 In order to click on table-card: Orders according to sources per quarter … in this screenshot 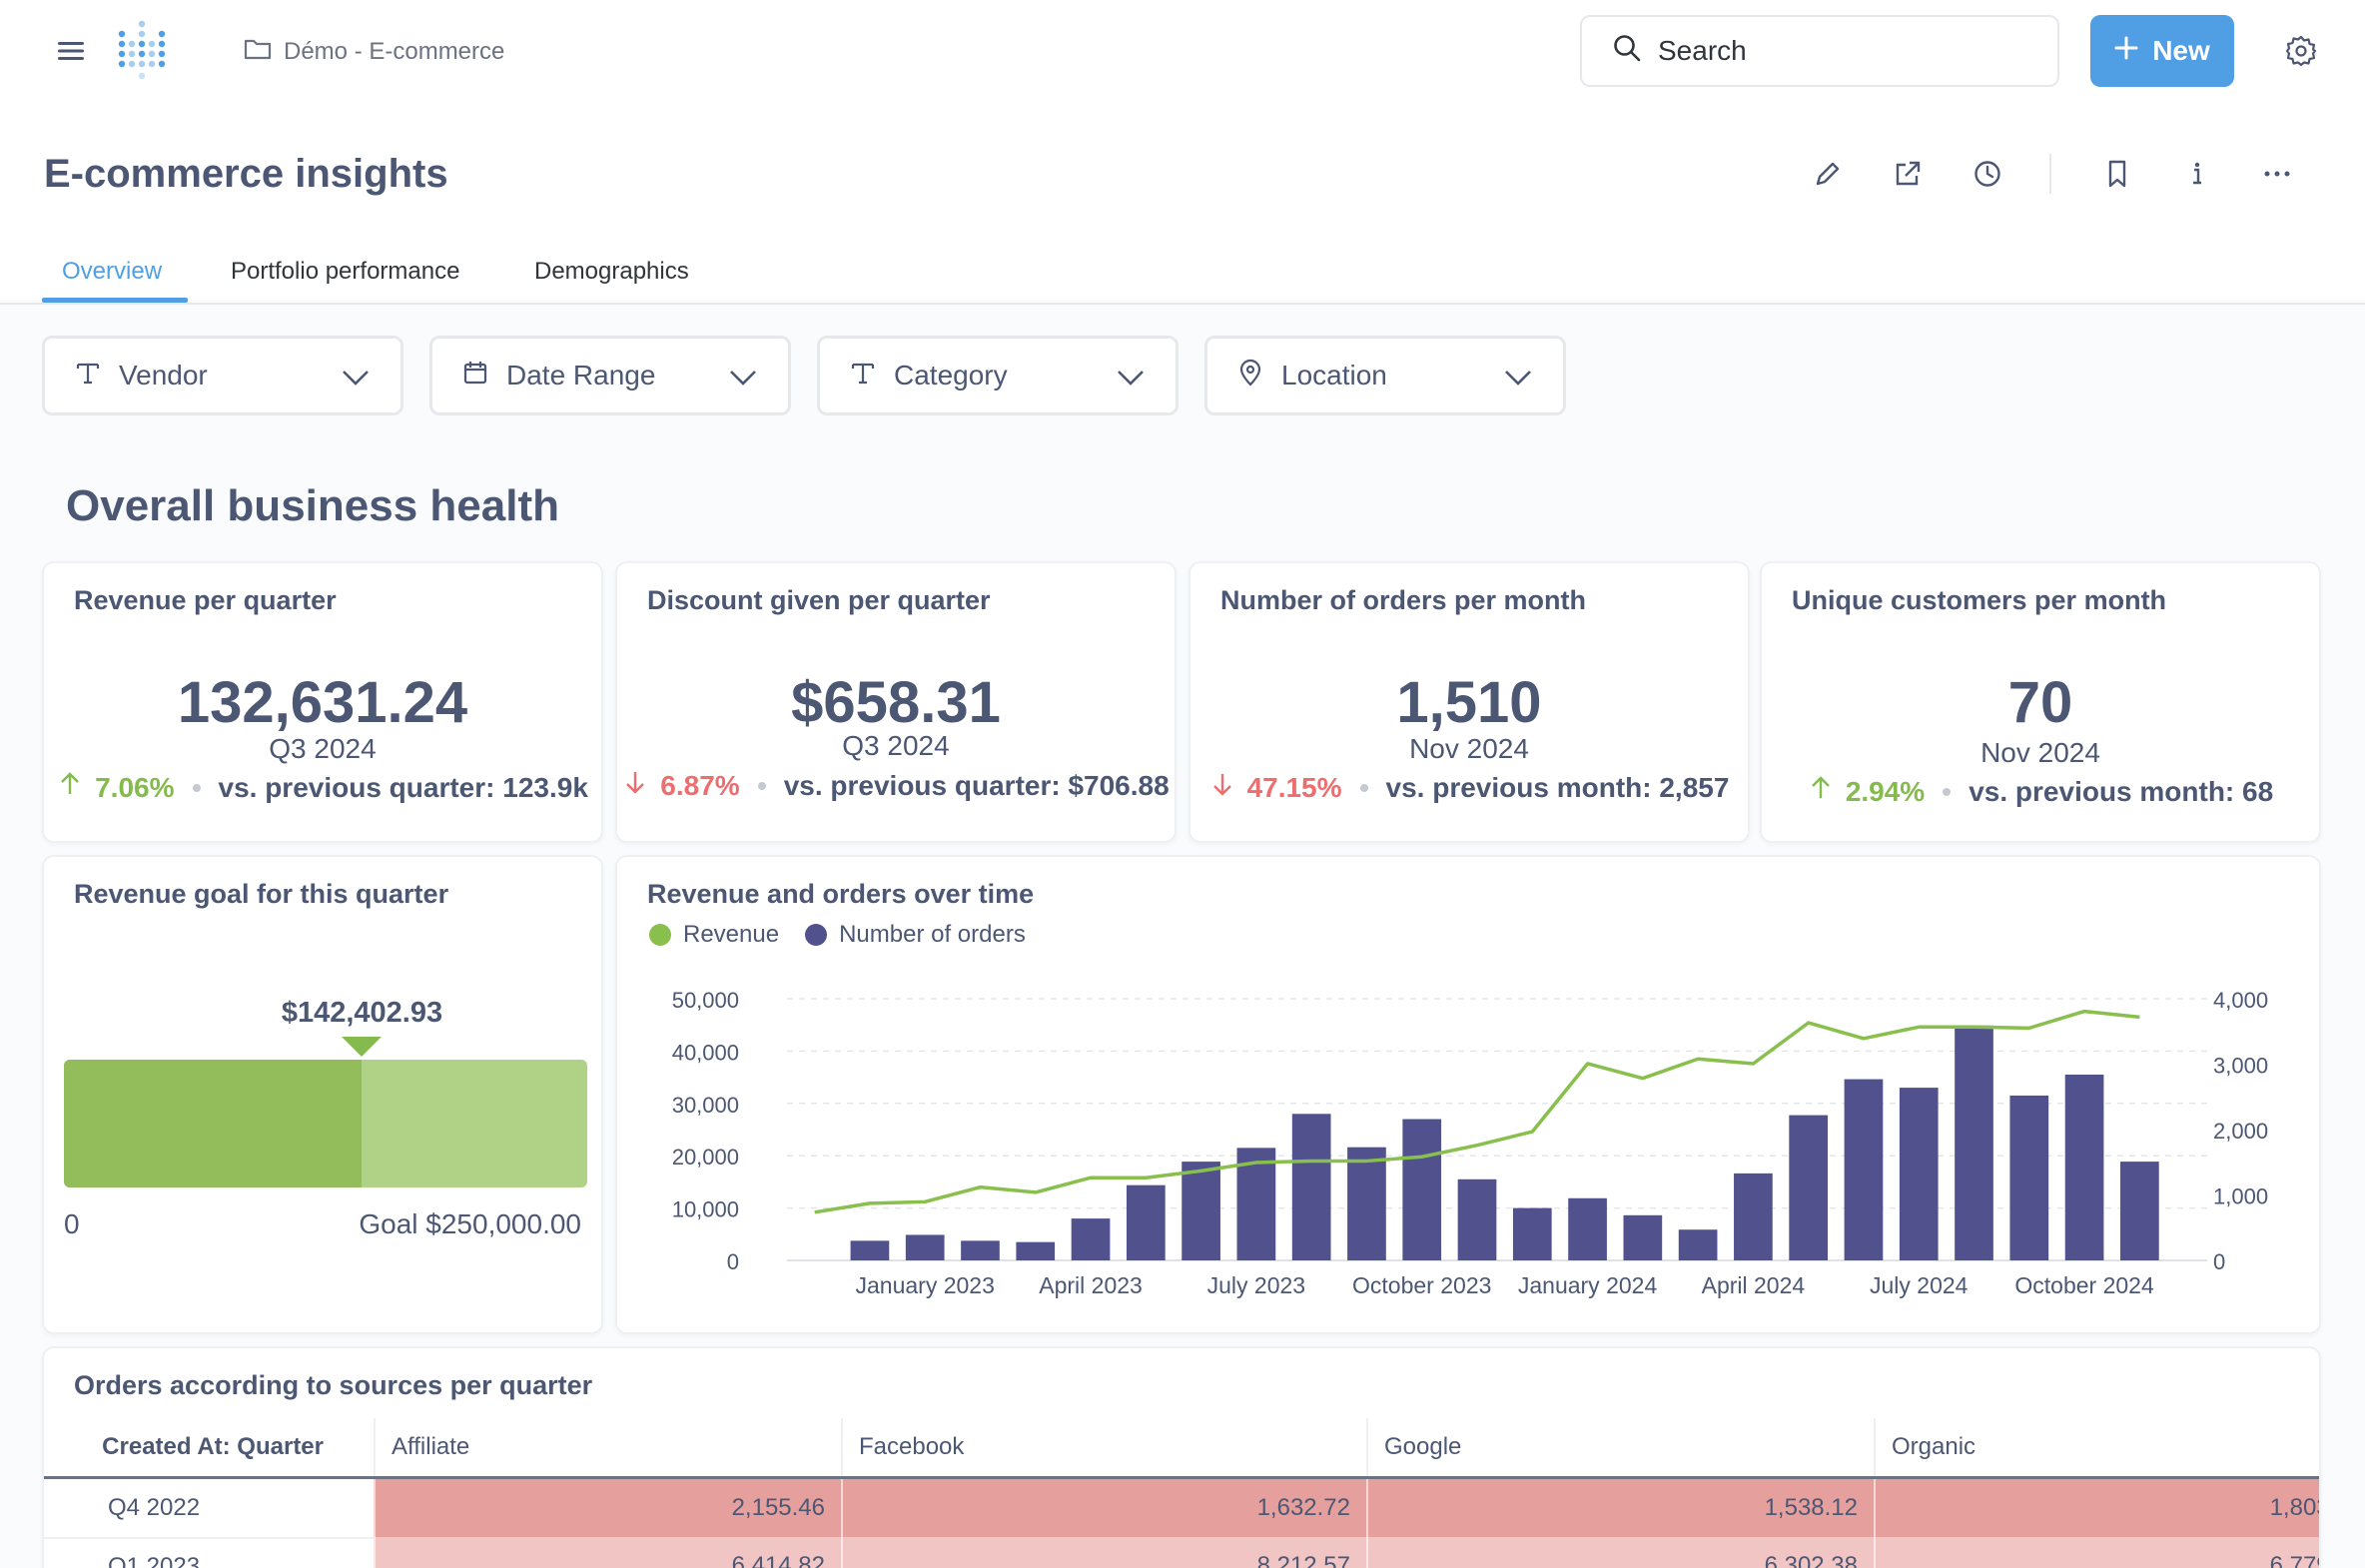, I will do `click(1181, 1457)`.